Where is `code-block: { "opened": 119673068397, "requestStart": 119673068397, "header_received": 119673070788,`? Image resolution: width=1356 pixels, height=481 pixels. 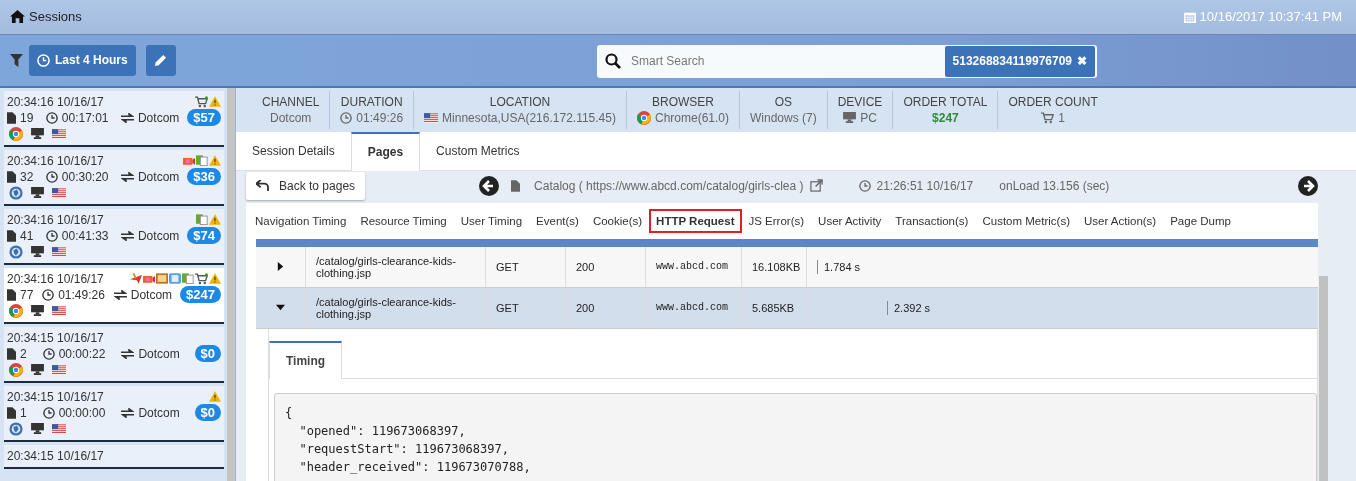 code-block: { "opened": 119673068397, "requestStart": 119673068397, "header_received": 119673070788, is located at coordinates (795, 436).